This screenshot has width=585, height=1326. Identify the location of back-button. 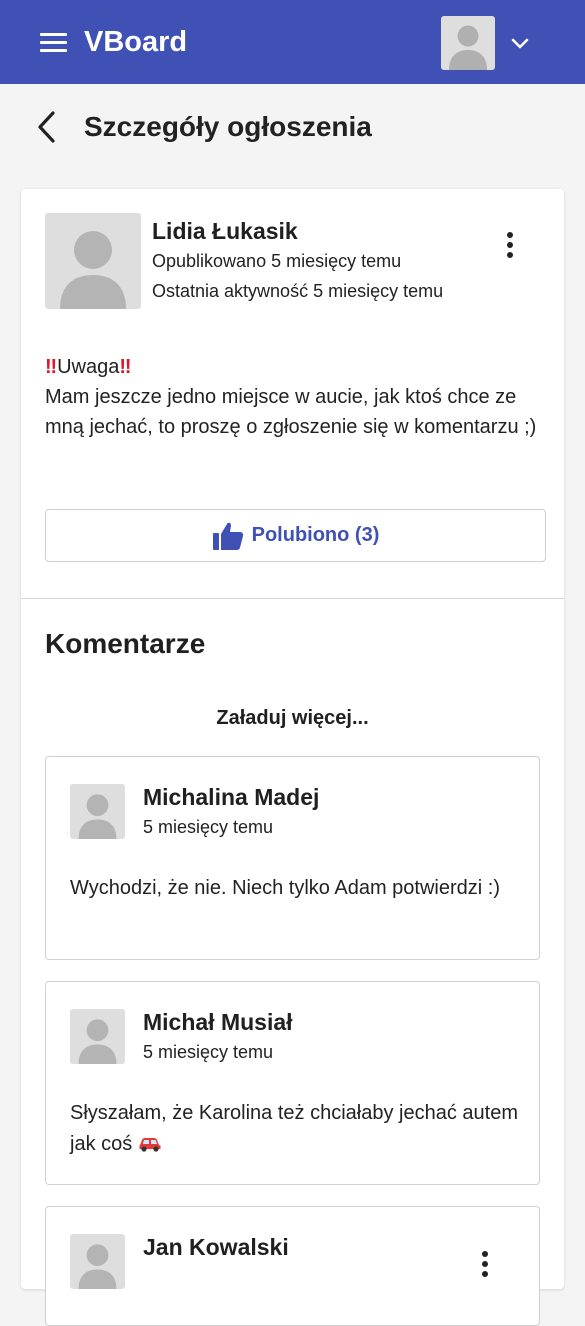
(47, 127).